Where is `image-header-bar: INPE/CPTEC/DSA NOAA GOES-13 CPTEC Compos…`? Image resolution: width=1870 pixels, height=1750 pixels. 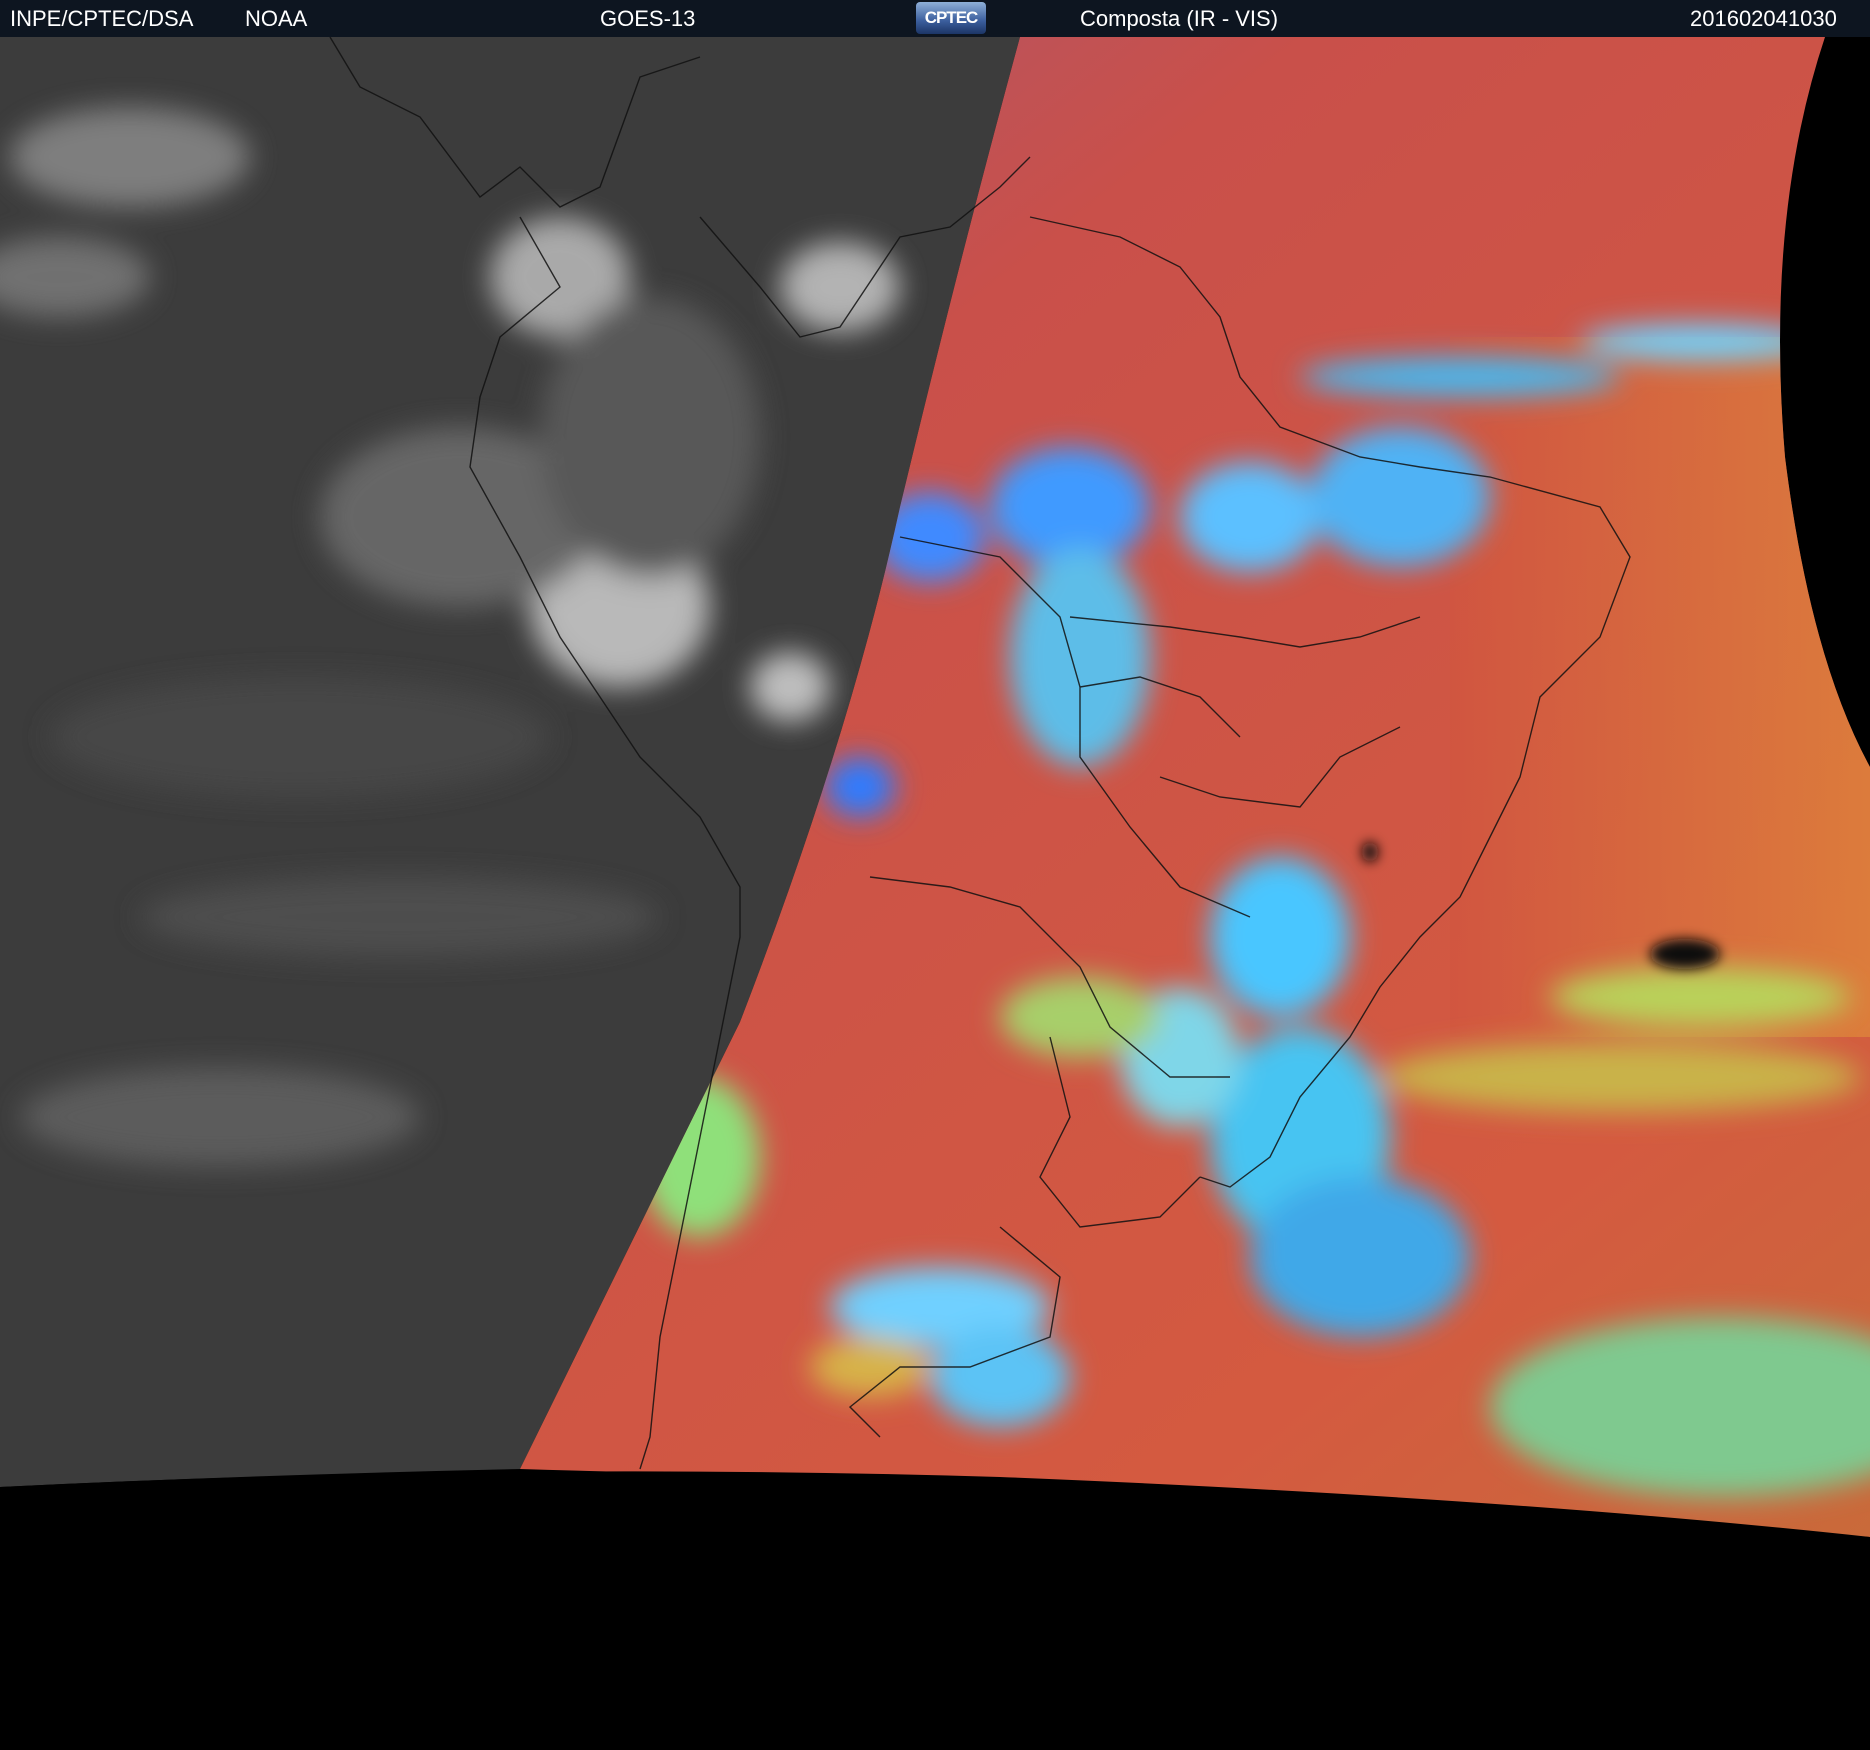
image-header-bar: INPE/CPTEC/DSA NOAA GOES-13 CPTEC Compos… is located at coordinates (935, 18).